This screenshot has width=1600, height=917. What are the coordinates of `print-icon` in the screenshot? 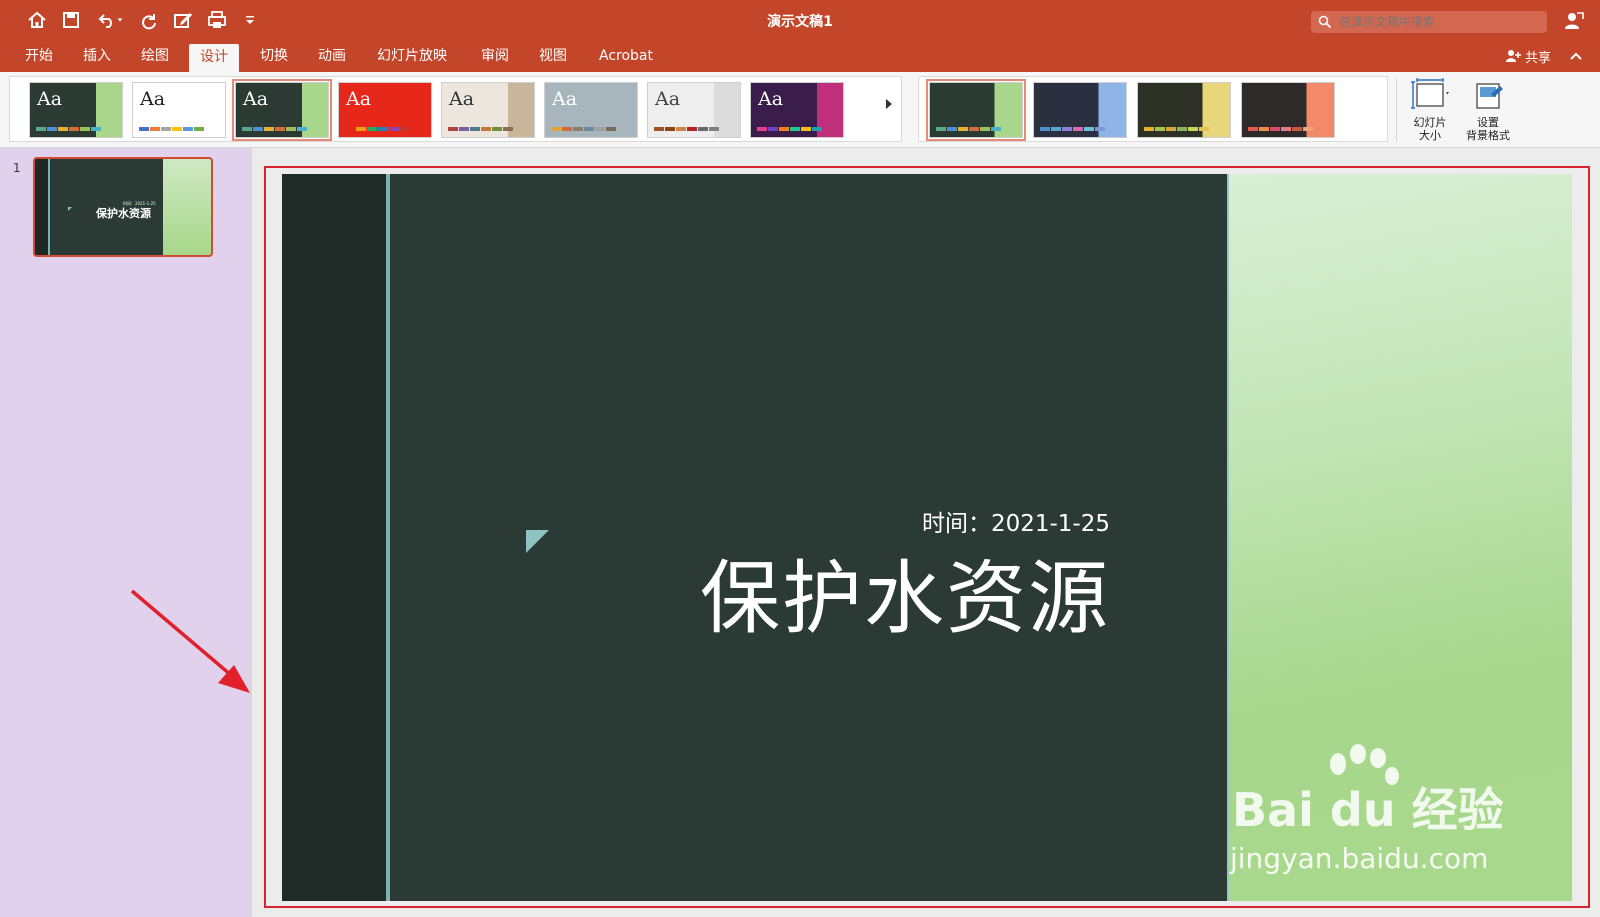 It's located at (217, 20).